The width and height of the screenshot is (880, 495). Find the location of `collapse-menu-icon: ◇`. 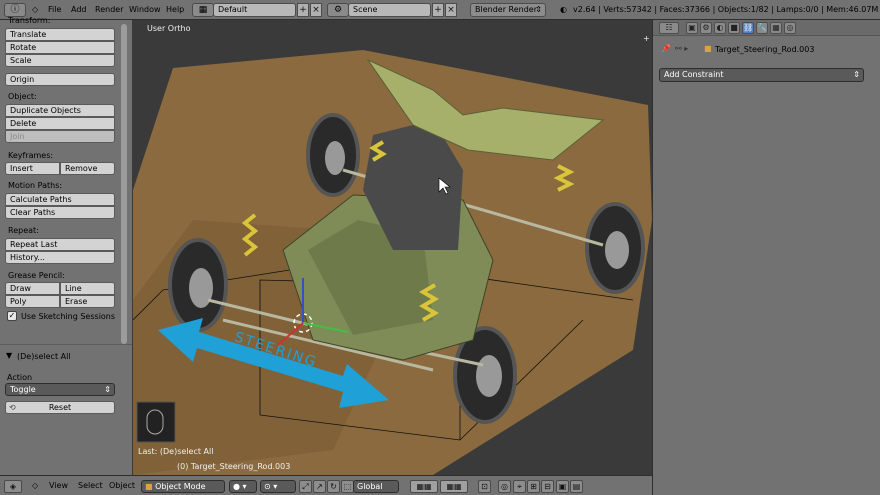

collapse-menu-icon: ◇ is located at coordinates (35, 485).